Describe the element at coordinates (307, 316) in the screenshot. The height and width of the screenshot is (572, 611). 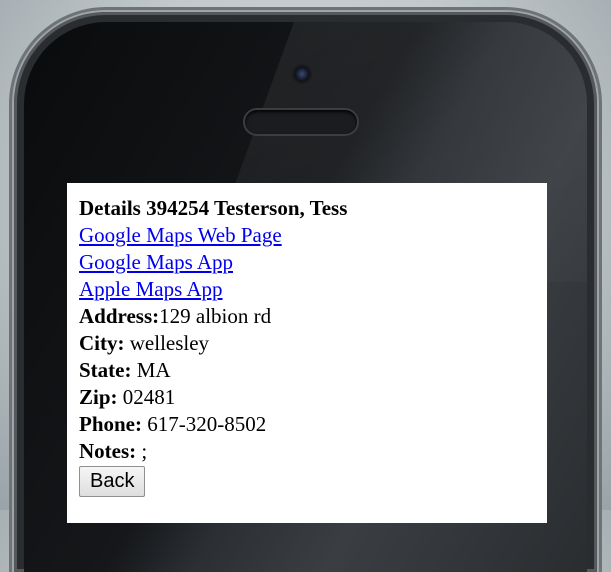
I see `address-row: Address:129 albion rd` at that location.